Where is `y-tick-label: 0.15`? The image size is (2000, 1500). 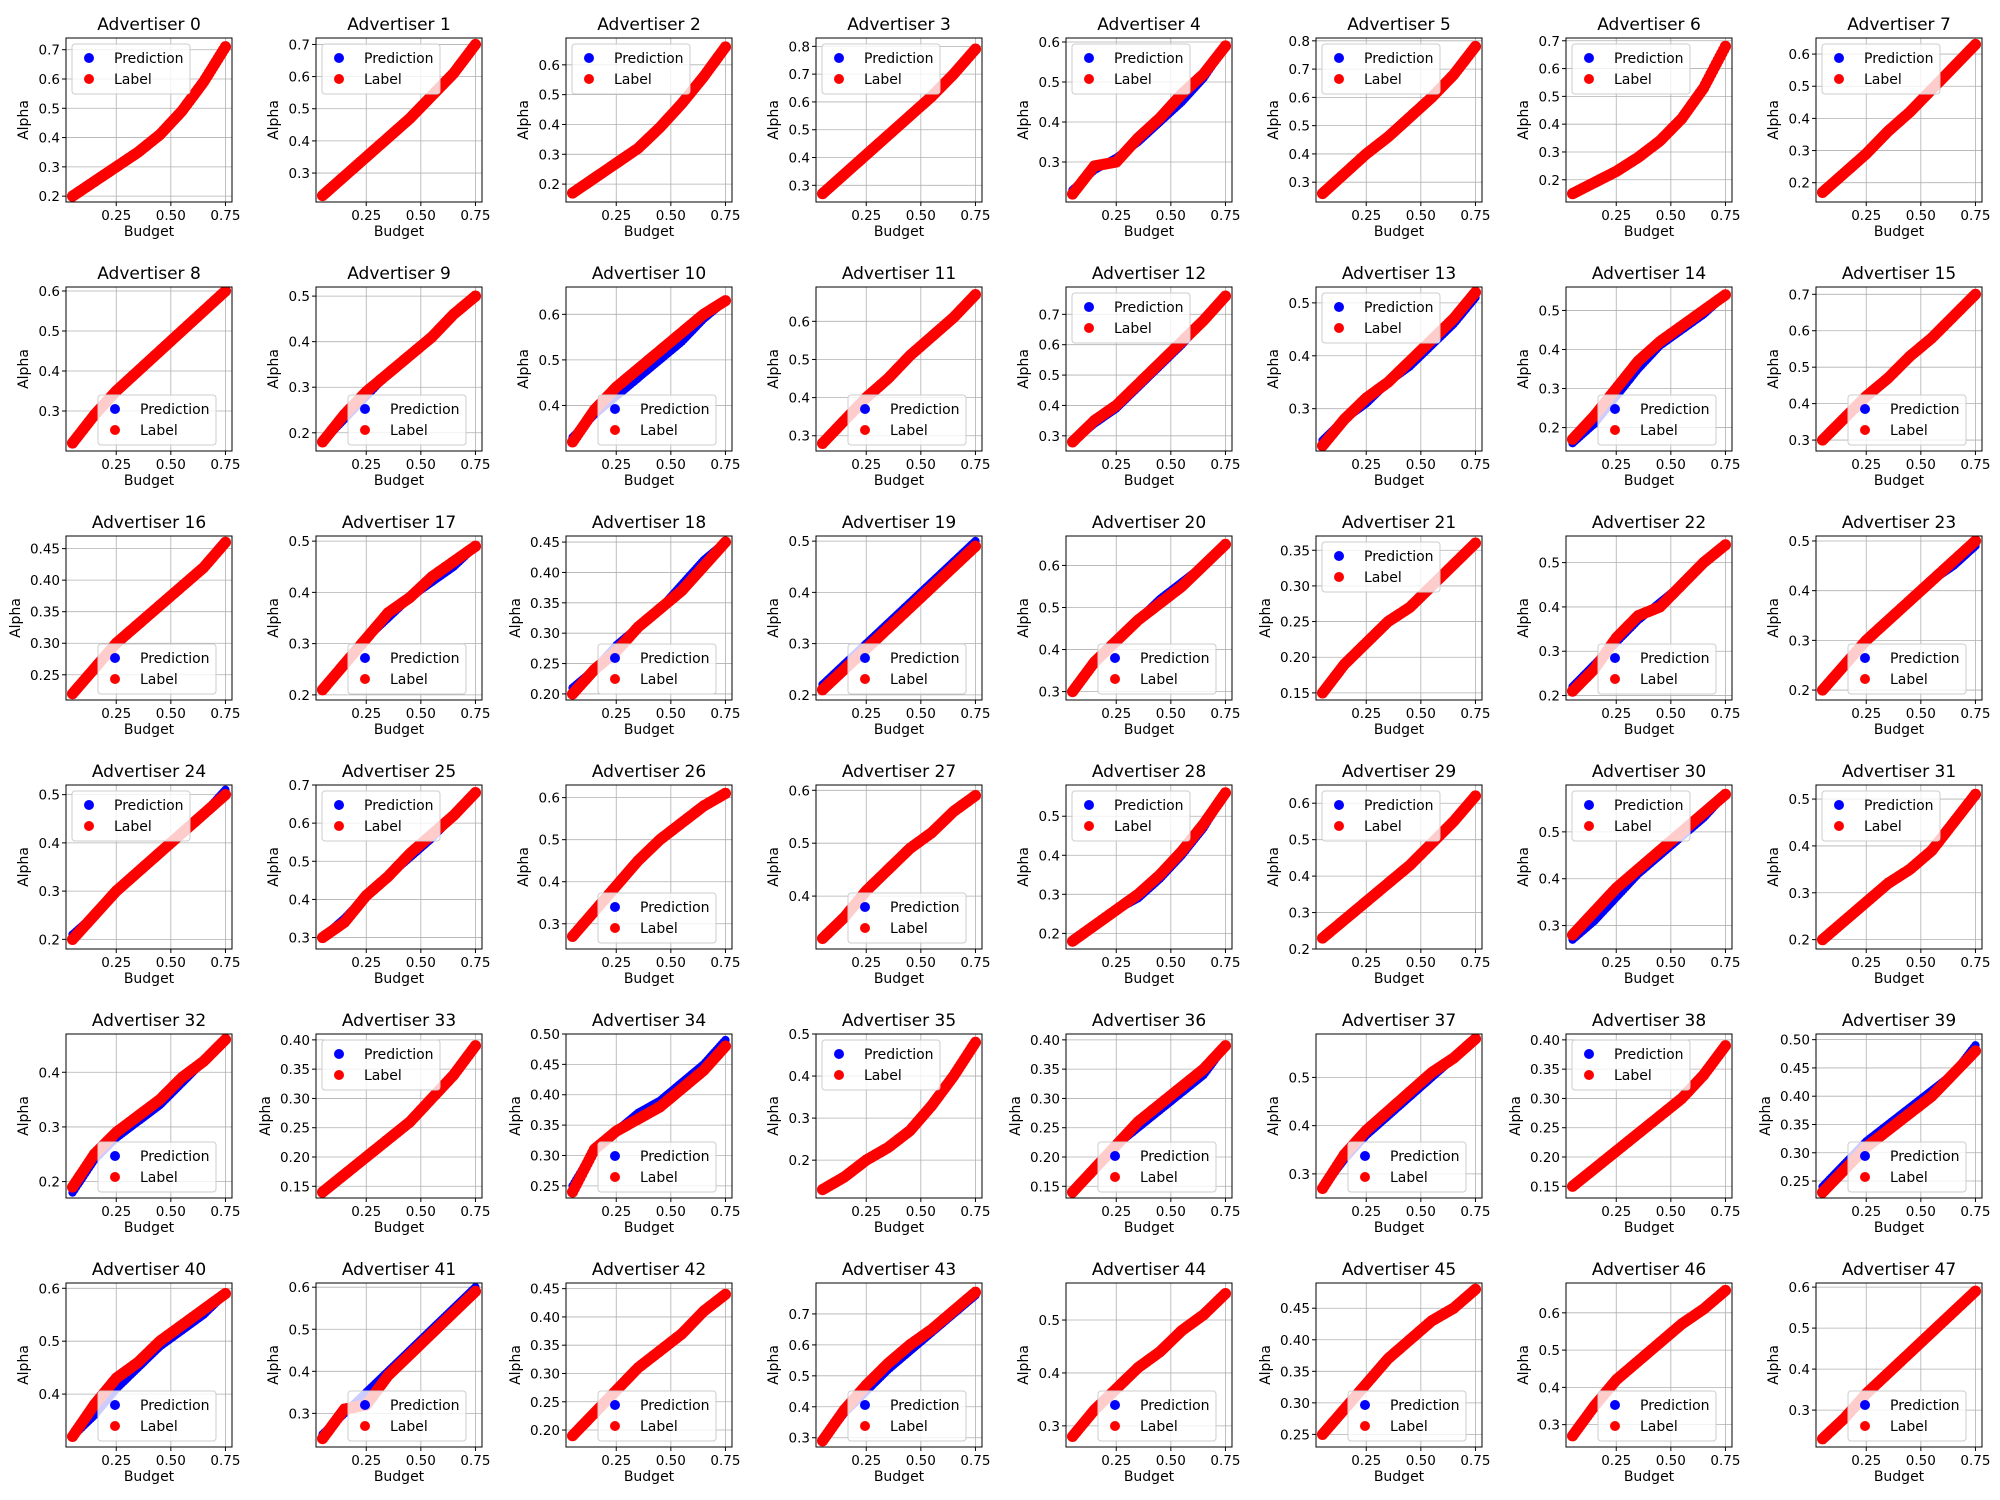
y-tick-label: 0.15 is located at coordinates (1295, 694).